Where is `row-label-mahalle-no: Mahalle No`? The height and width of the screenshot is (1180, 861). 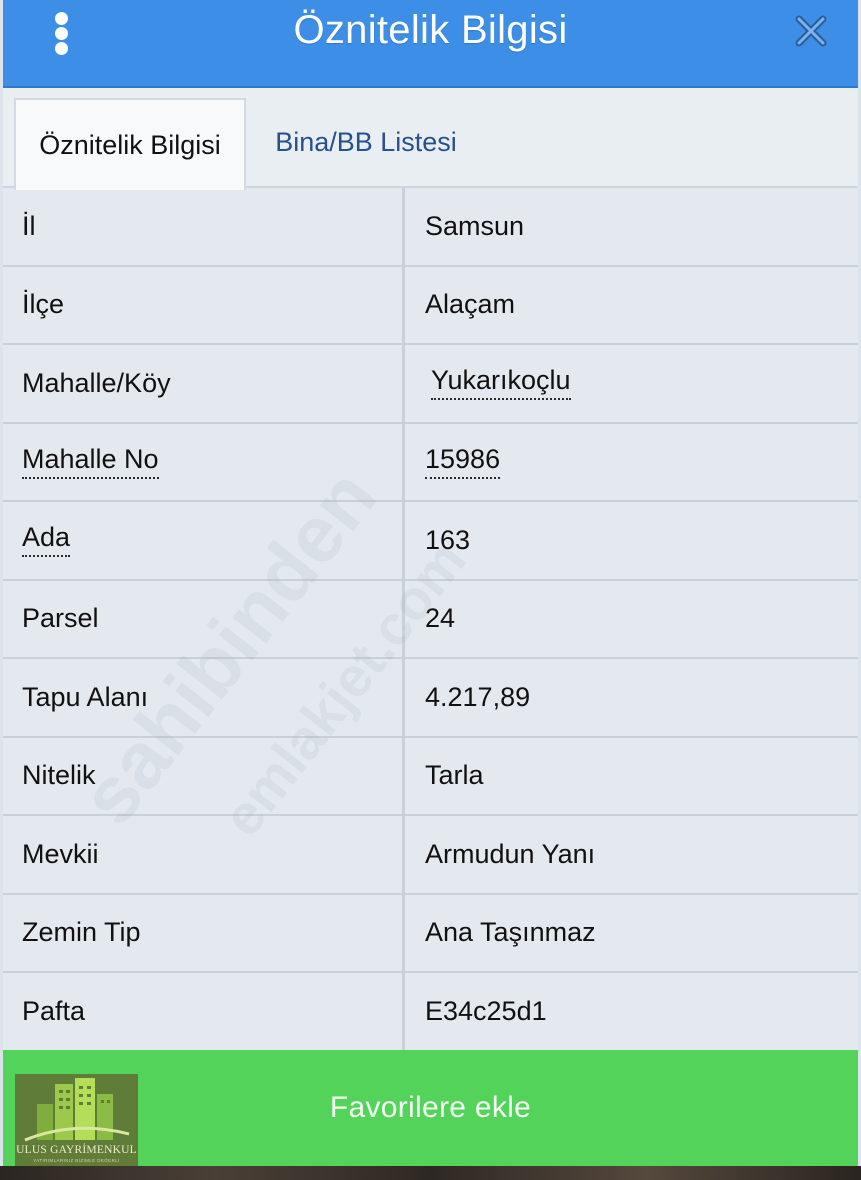
row-label-mahalle-no: Mahalle No is located at coordinates (204, 461).